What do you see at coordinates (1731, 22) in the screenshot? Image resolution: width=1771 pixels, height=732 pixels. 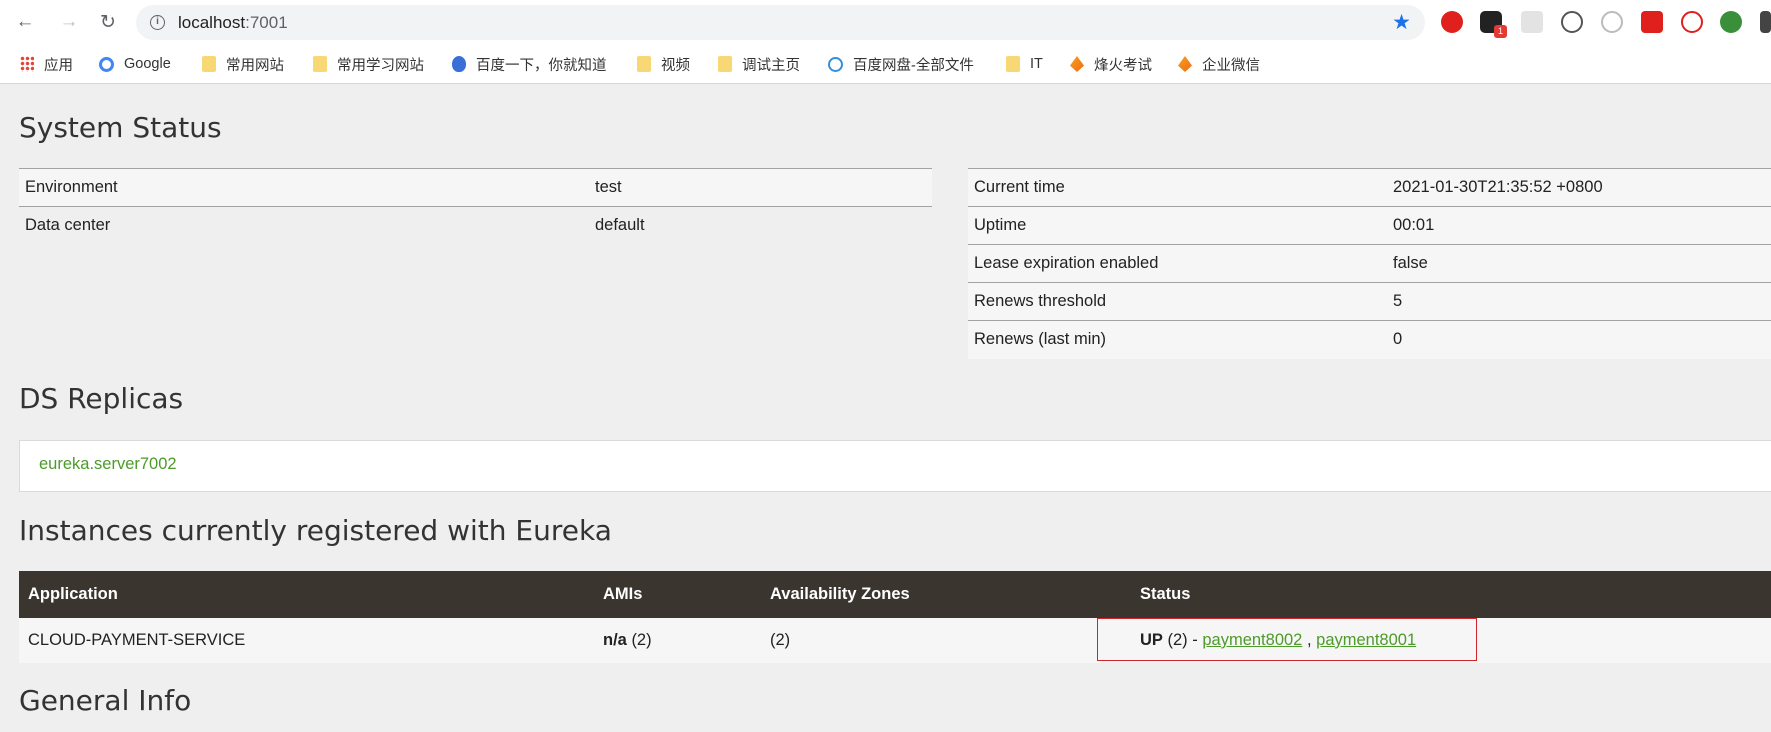 I see `globe-extension-icon` at bounding box center [1731, 22].